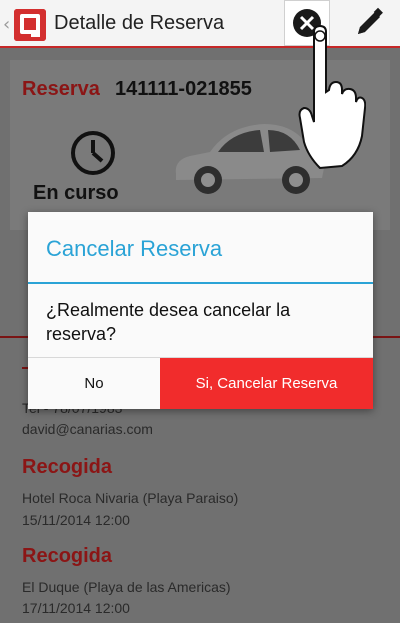  What do you see at coordinates (61, 89) in the screenshot?
I see `reservation-label: Reserva` at bounding box center [61, 89].